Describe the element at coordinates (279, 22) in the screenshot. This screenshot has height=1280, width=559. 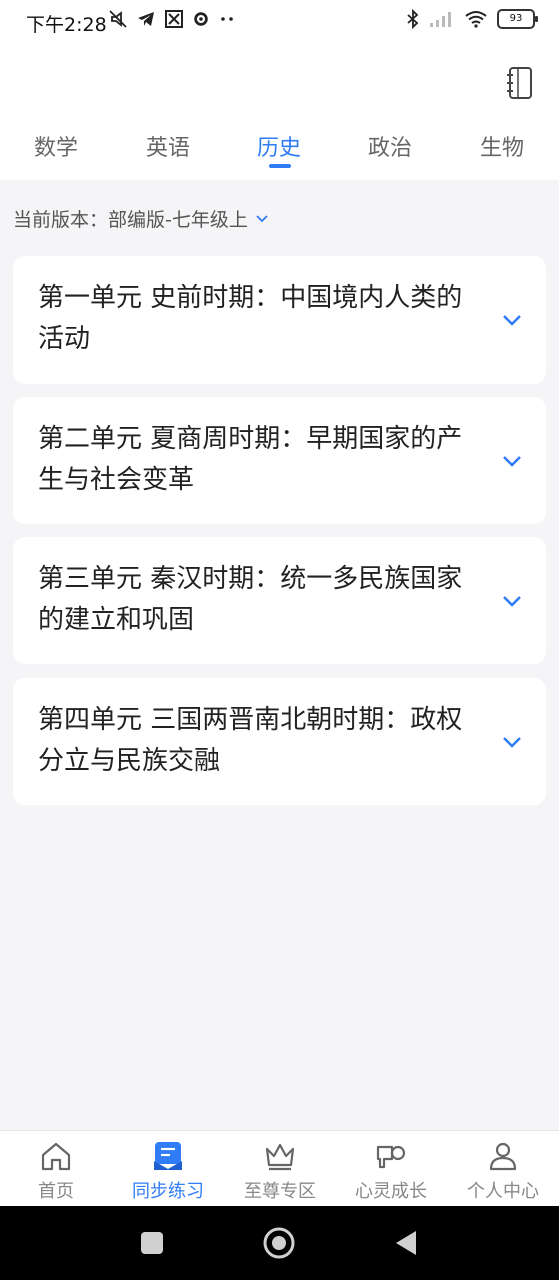
I see `status-bar: 下午2:28 93` at that location.